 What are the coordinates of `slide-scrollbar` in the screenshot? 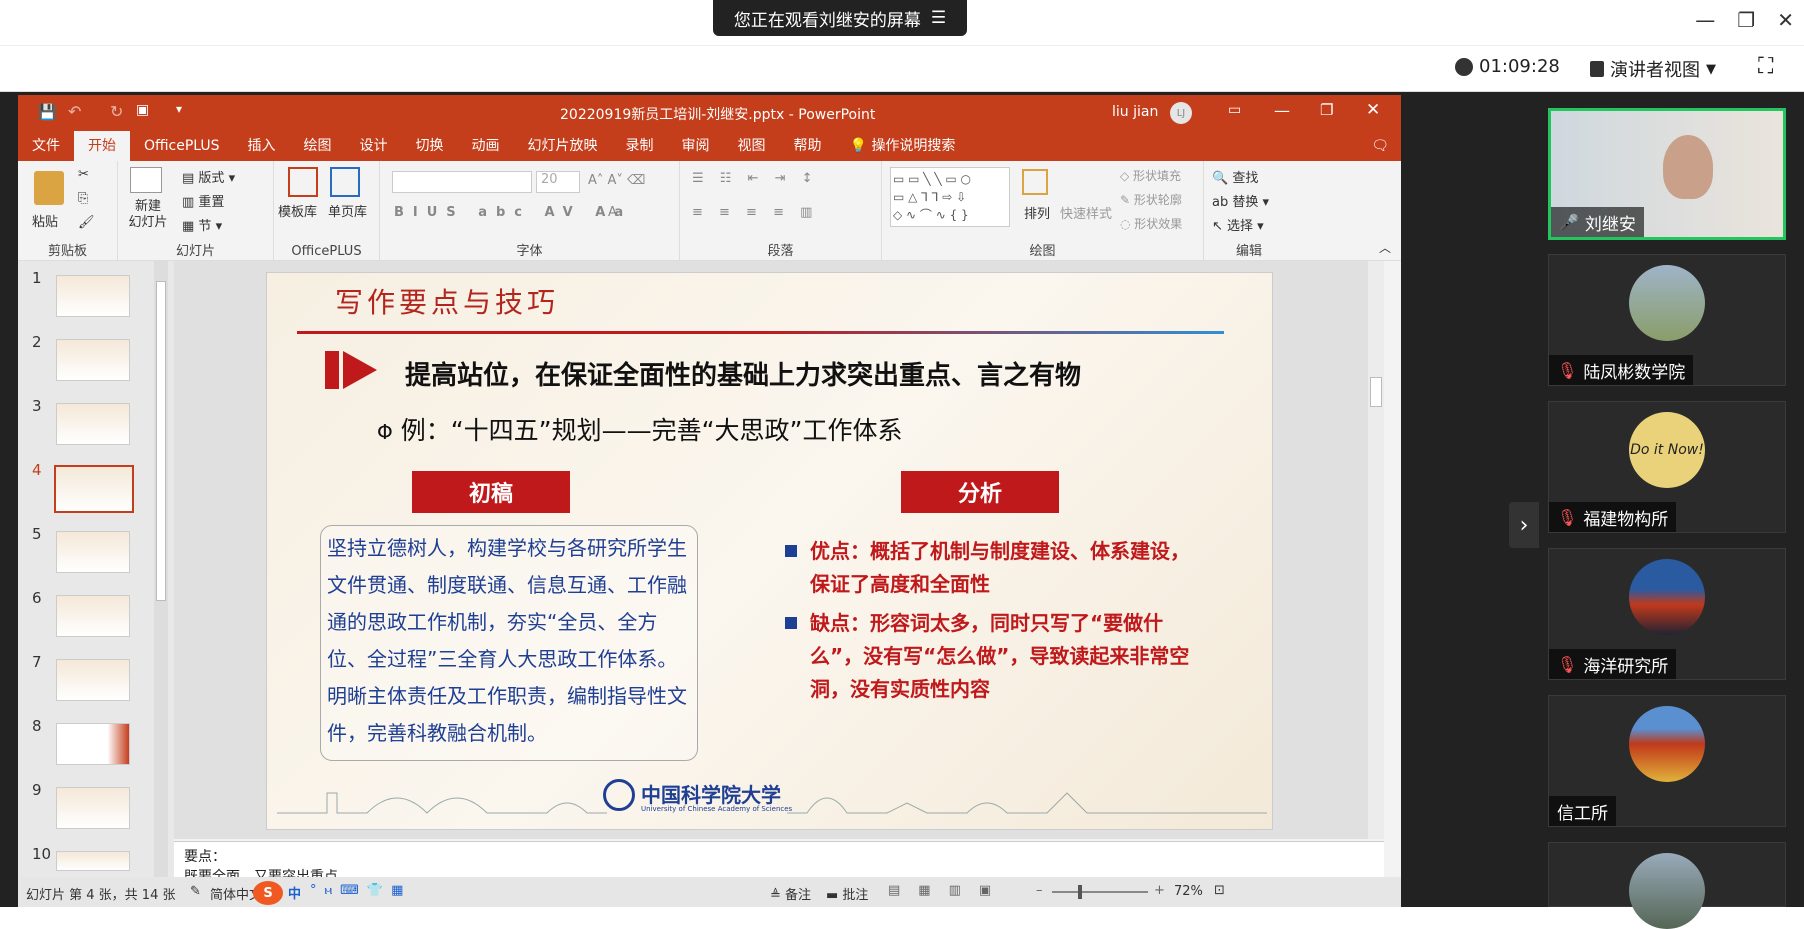 It's located at (1376, 550).